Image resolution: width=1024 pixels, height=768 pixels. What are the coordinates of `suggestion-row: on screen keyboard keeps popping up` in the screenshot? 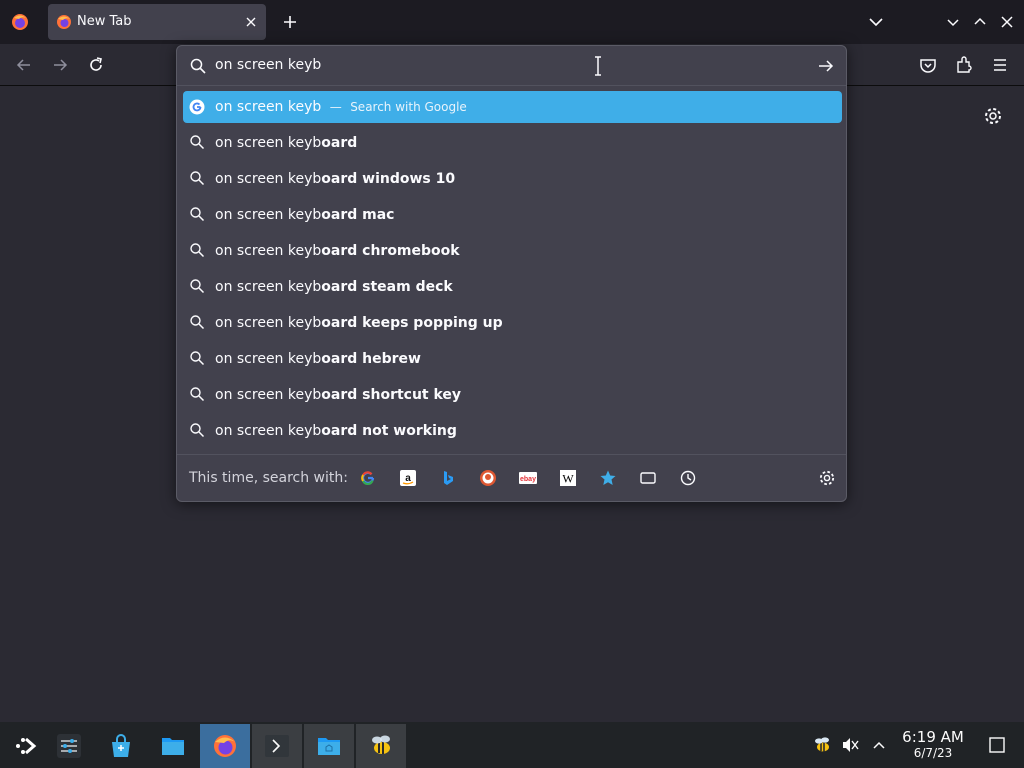 It's located at (512, 323).